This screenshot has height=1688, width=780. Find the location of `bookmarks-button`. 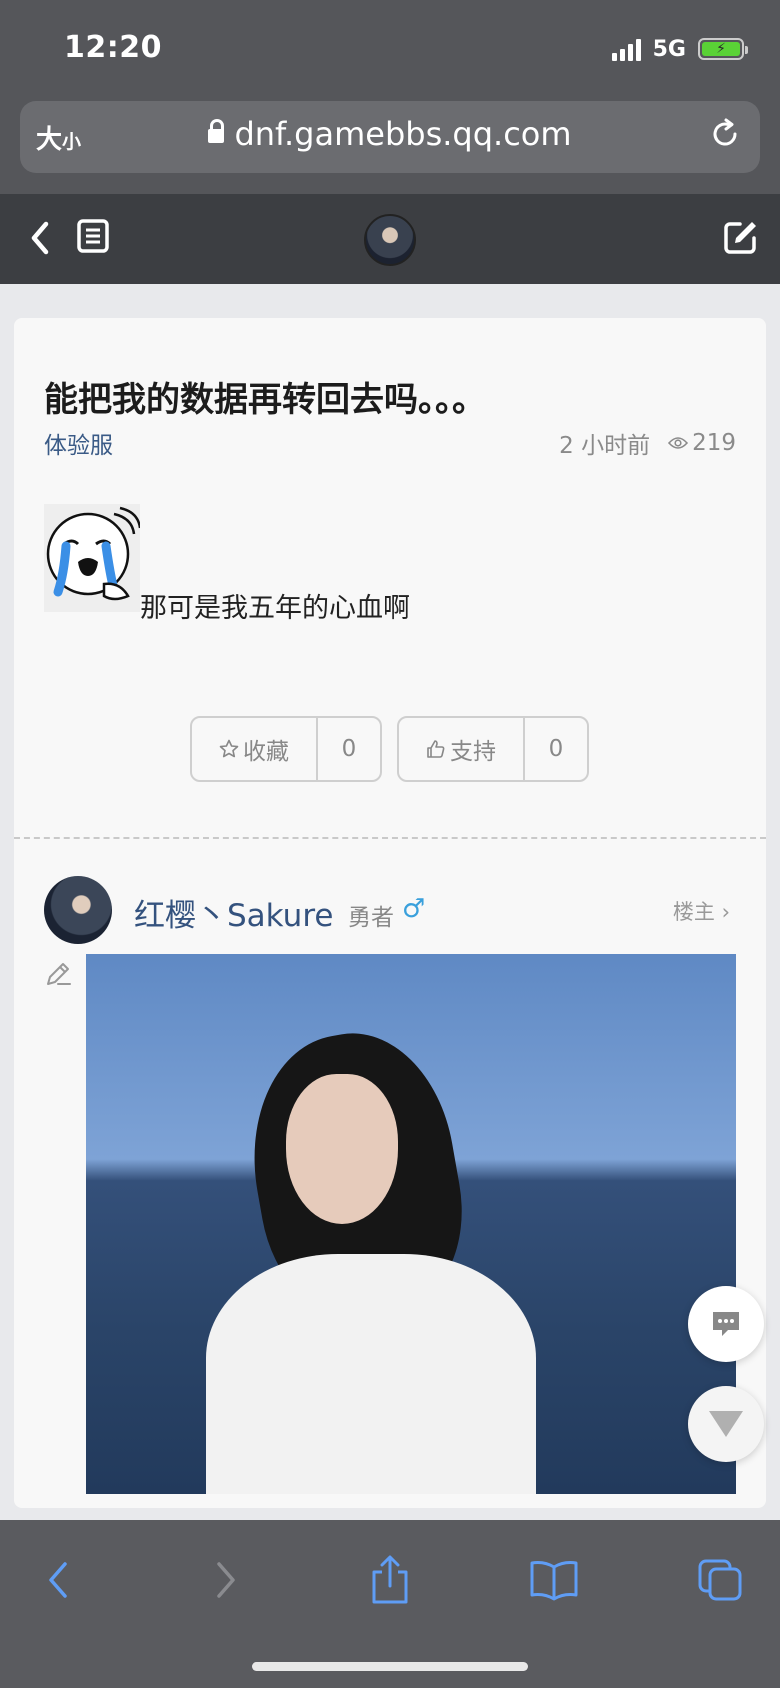

bookmarks-button is located at coordinates (554, 1580).